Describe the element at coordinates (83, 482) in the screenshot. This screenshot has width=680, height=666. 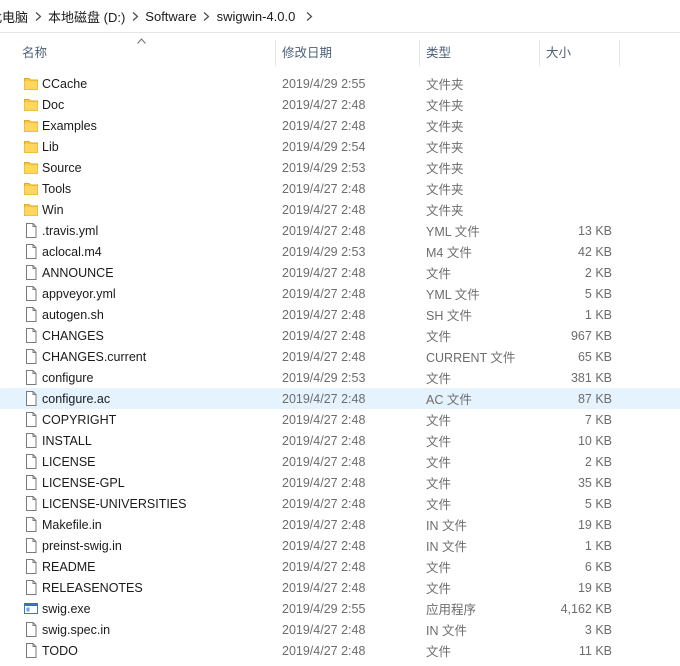
I see `file-name: LICENSE-GPL` at that location.